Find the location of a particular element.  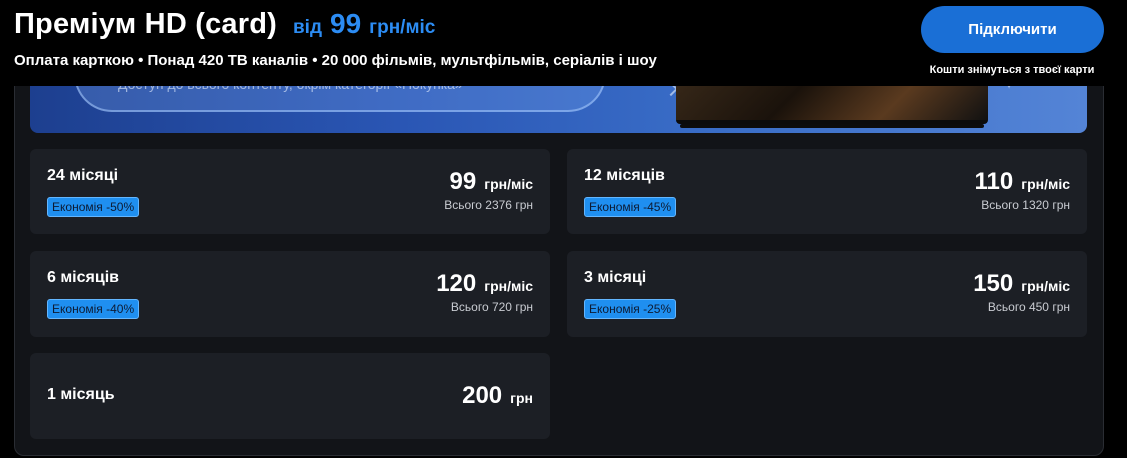

price-prefix: від is located at coordinates (307, 27).